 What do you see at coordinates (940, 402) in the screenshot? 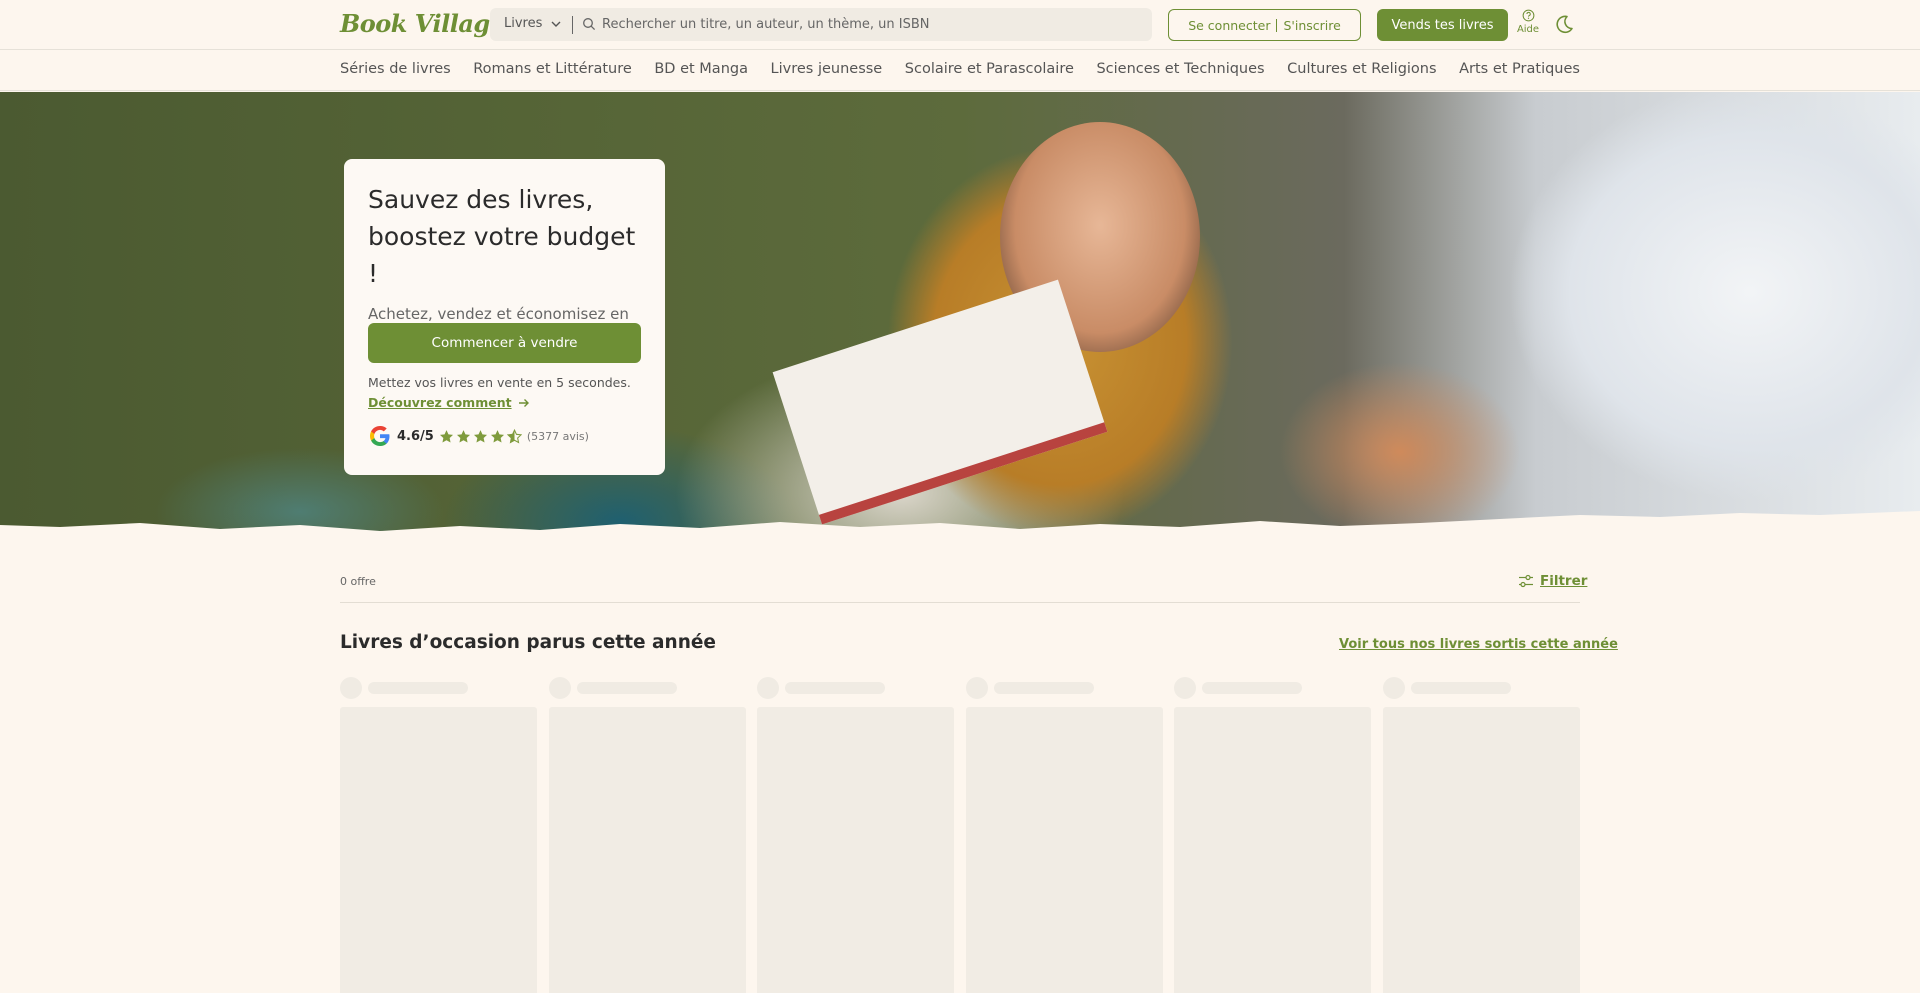
I see `hero-photo-book` at bounding box center [940, 402].